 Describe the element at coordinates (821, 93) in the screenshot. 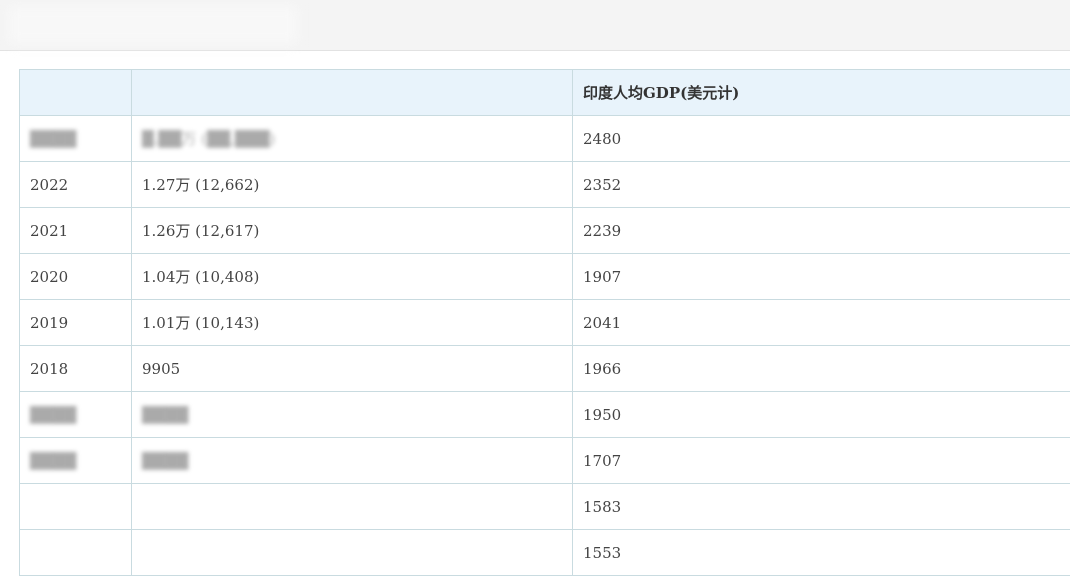

I see `header-usd: 印度人均GDP(美元计)` at that location.